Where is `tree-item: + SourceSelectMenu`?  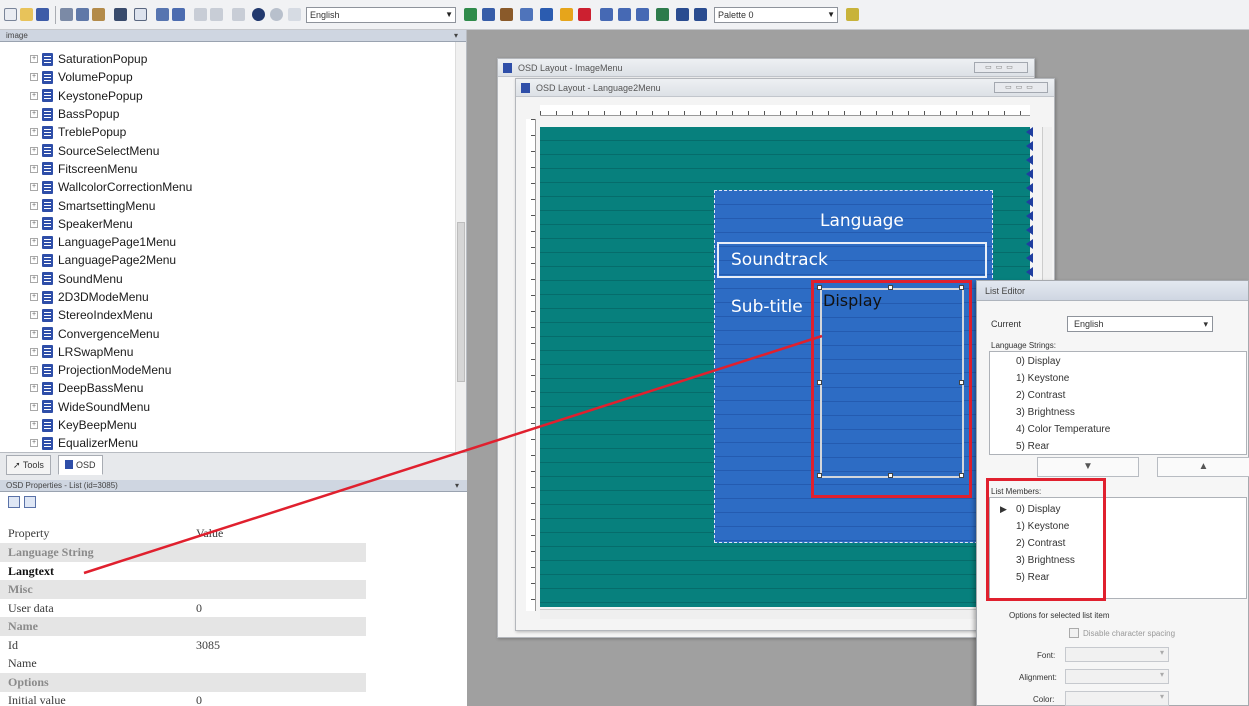
tree-item: + SourceSelectMenu is located at coordinates (227, 150).